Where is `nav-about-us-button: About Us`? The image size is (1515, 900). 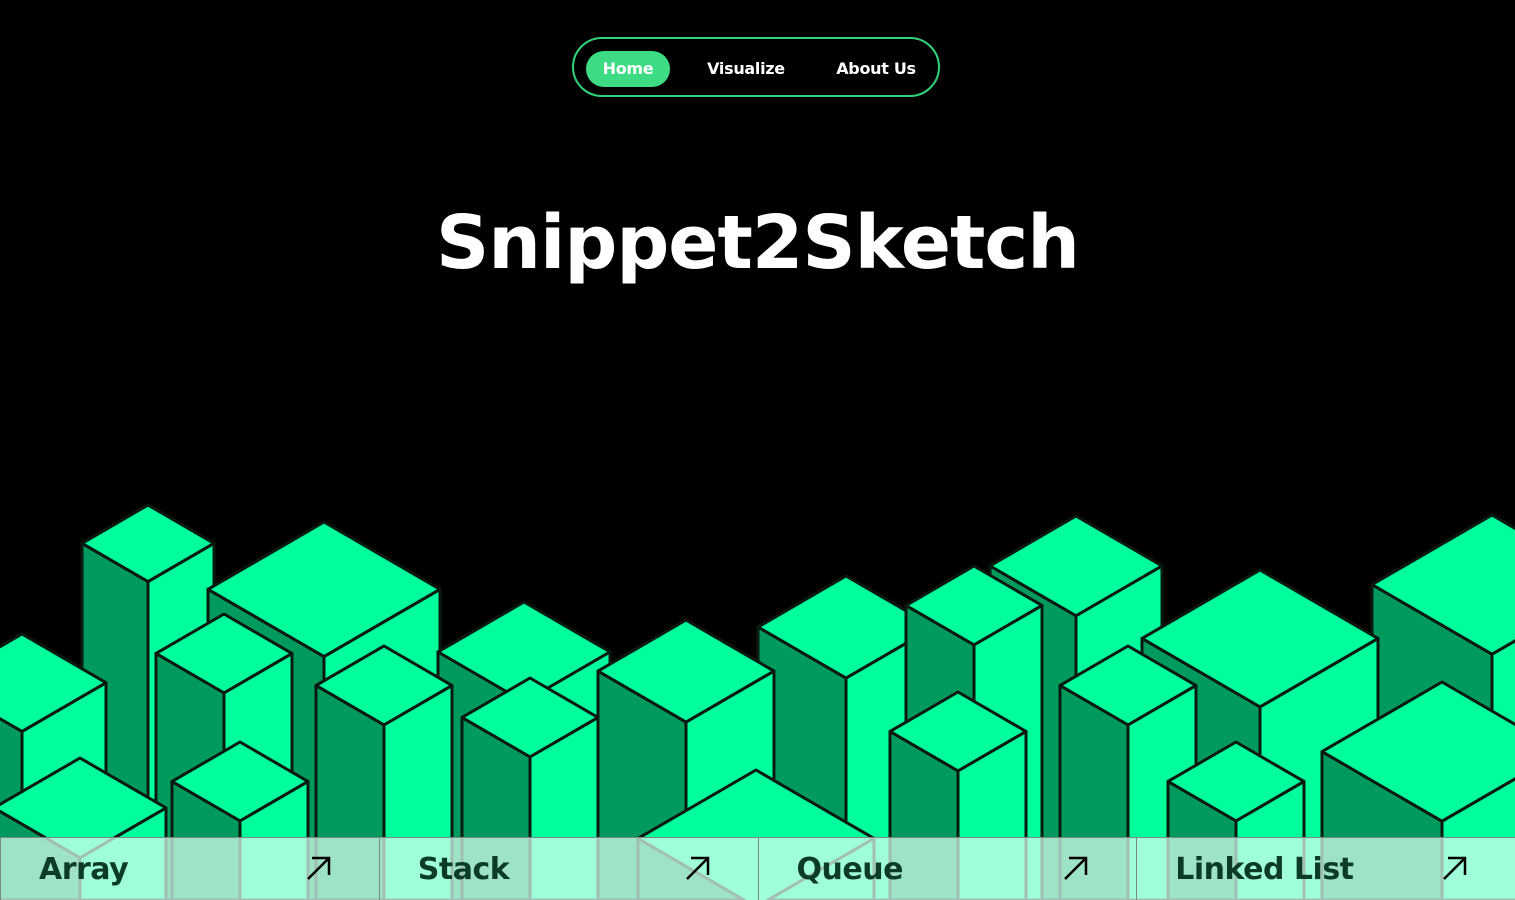 nav-about-us-button: About Us is located at coordinates (876, 69).